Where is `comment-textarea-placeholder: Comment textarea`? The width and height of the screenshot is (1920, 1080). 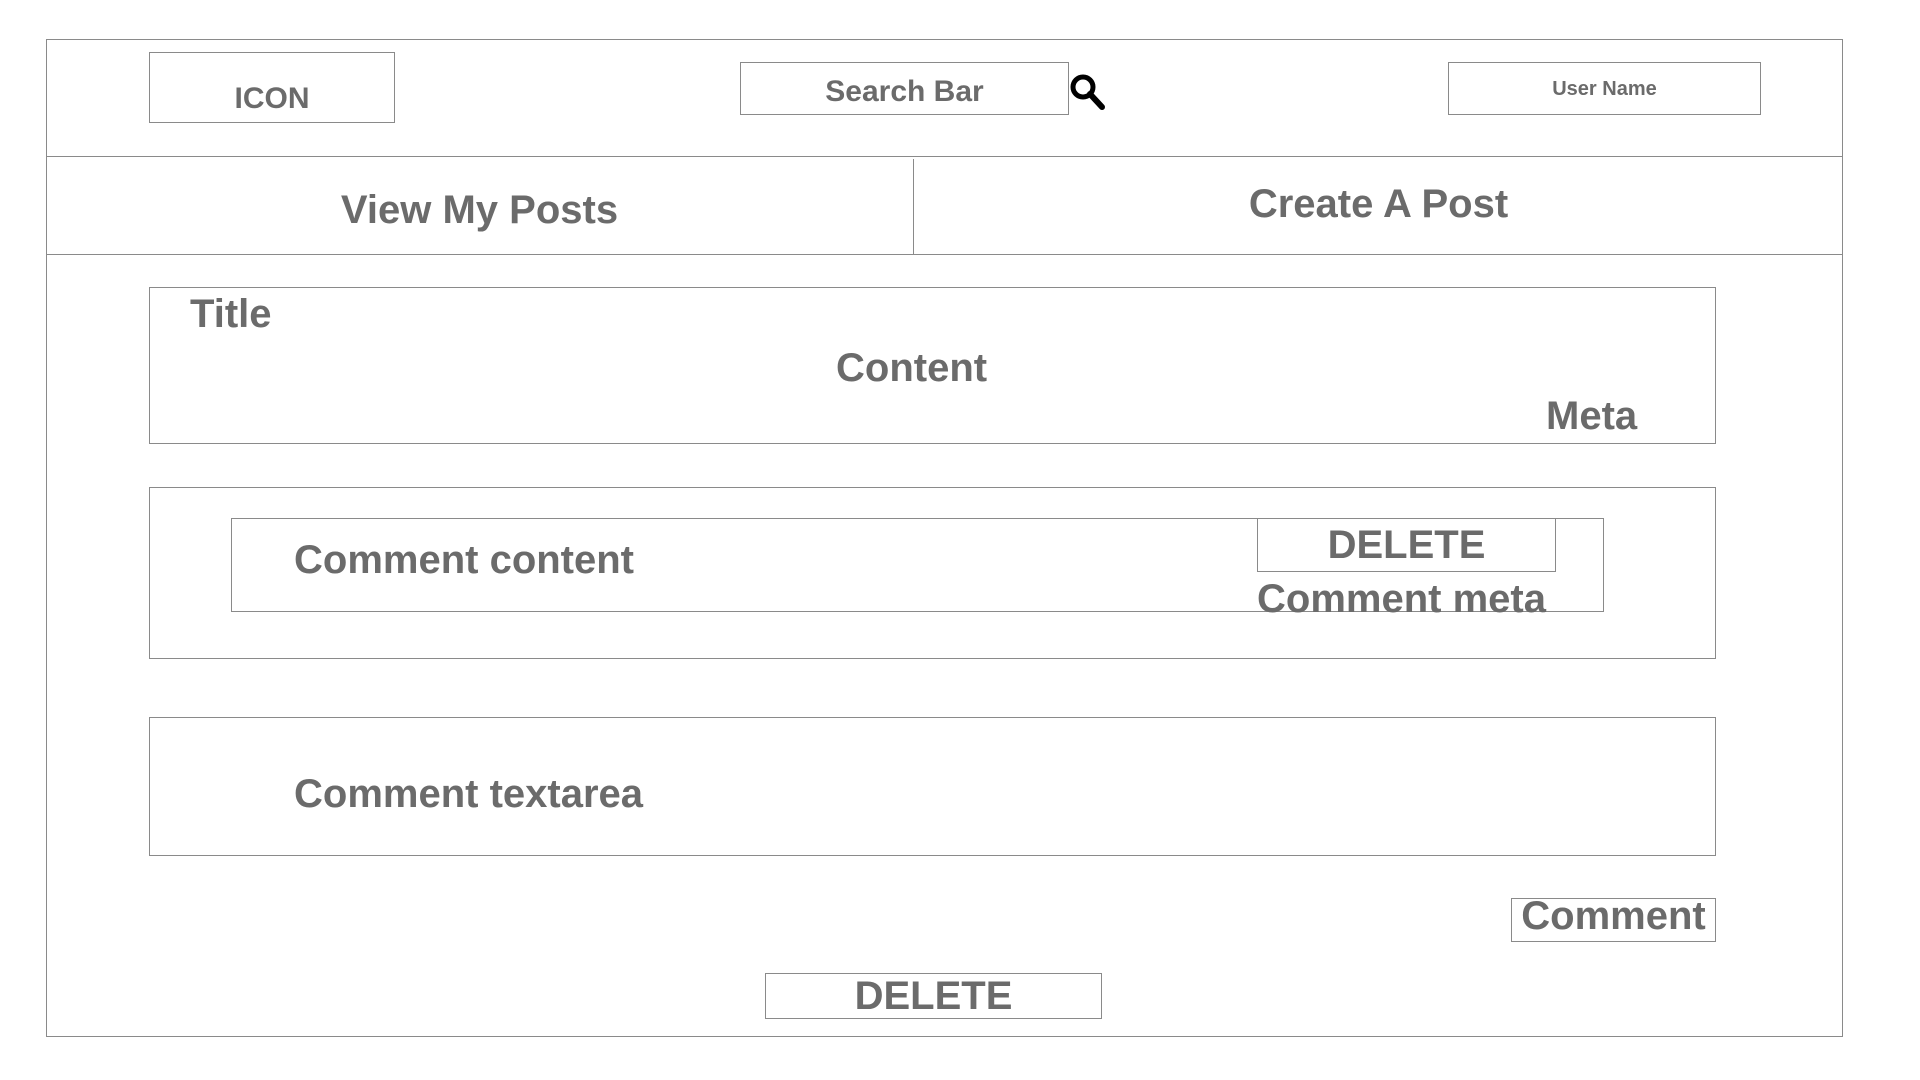 comment-textarea-placeholder: Comment textarea is located at coordinates (469, 794).